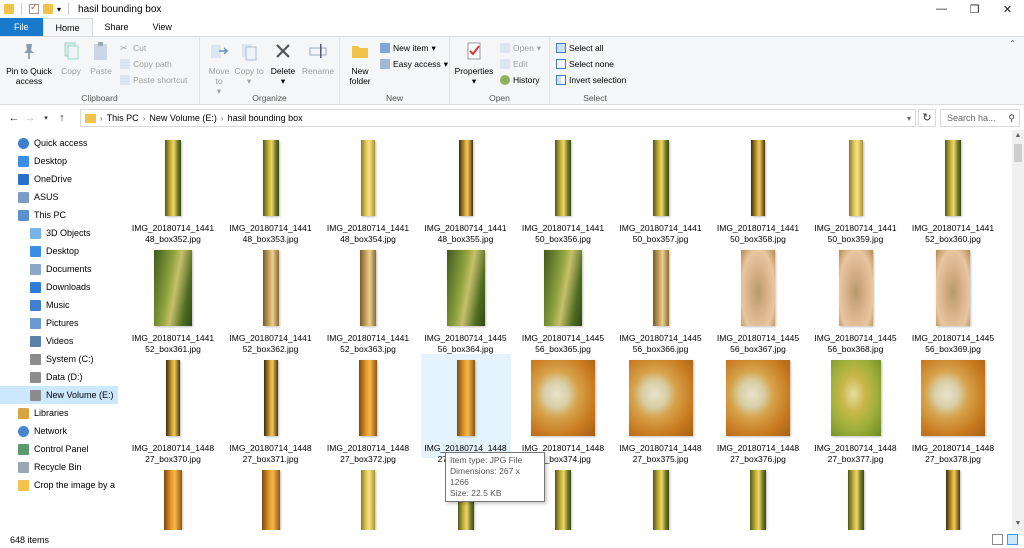 The image size is (1024, 548). I want to click on sidebar-item: 3D Objects, so click(59, 233).